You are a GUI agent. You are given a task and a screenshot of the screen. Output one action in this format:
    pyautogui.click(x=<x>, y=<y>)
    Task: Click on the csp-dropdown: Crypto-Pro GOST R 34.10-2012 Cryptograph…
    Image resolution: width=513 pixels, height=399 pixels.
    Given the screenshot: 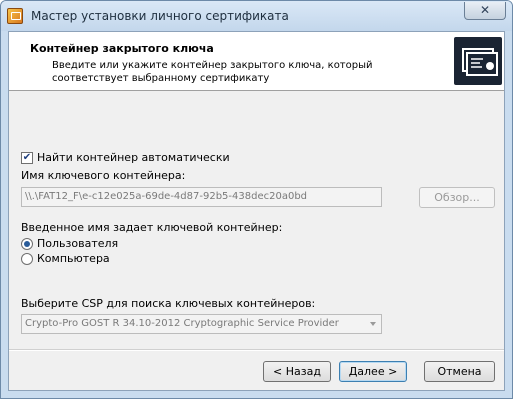 What is the action you would take?
    pyautogui.click(x=201, y=324)
    